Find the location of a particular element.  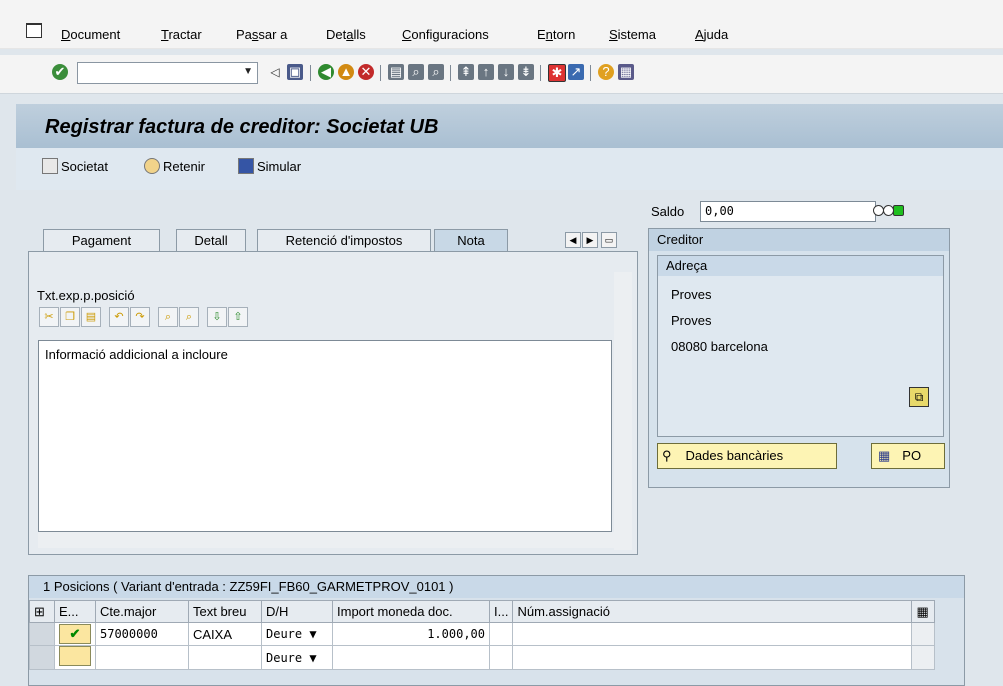

first-page-icon: ⇞ is located at coordinates (466, 72).